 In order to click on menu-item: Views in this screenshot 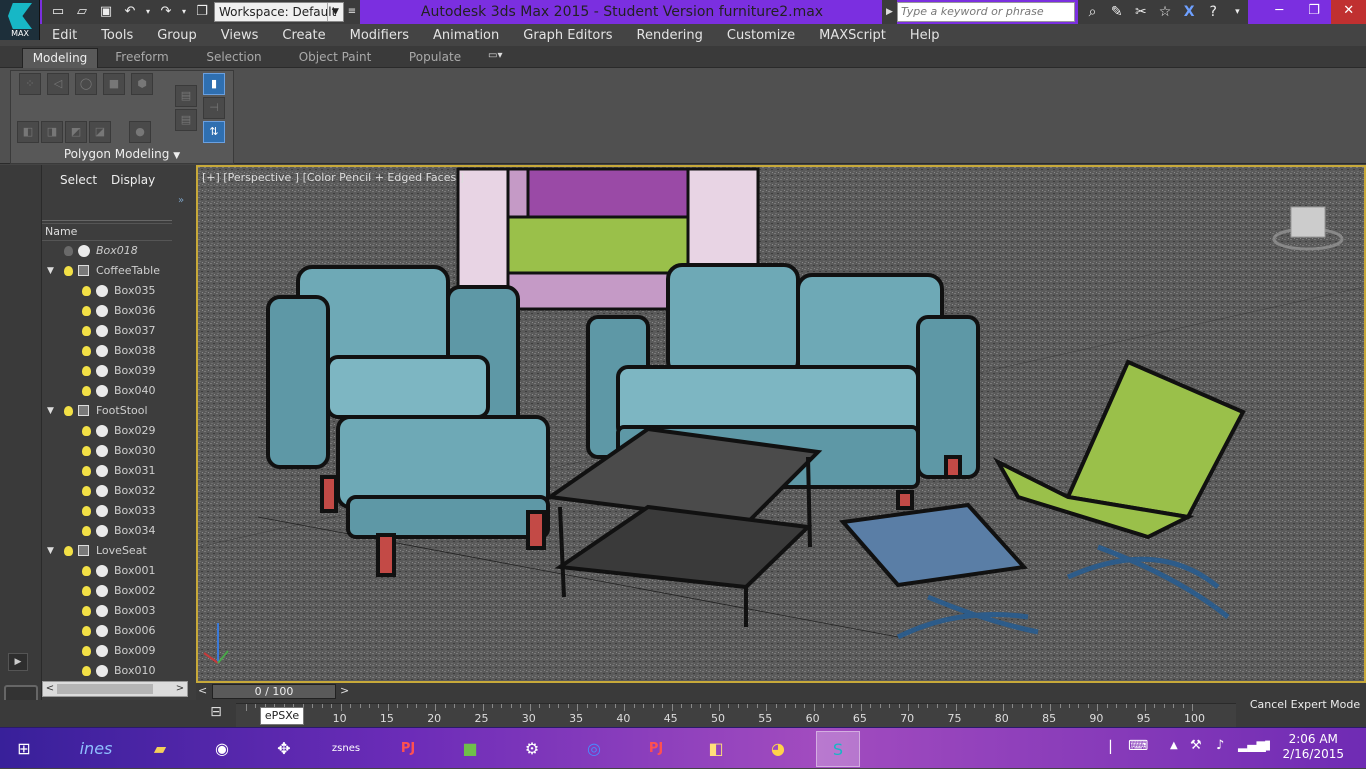, I will do `click(240, 35)`.